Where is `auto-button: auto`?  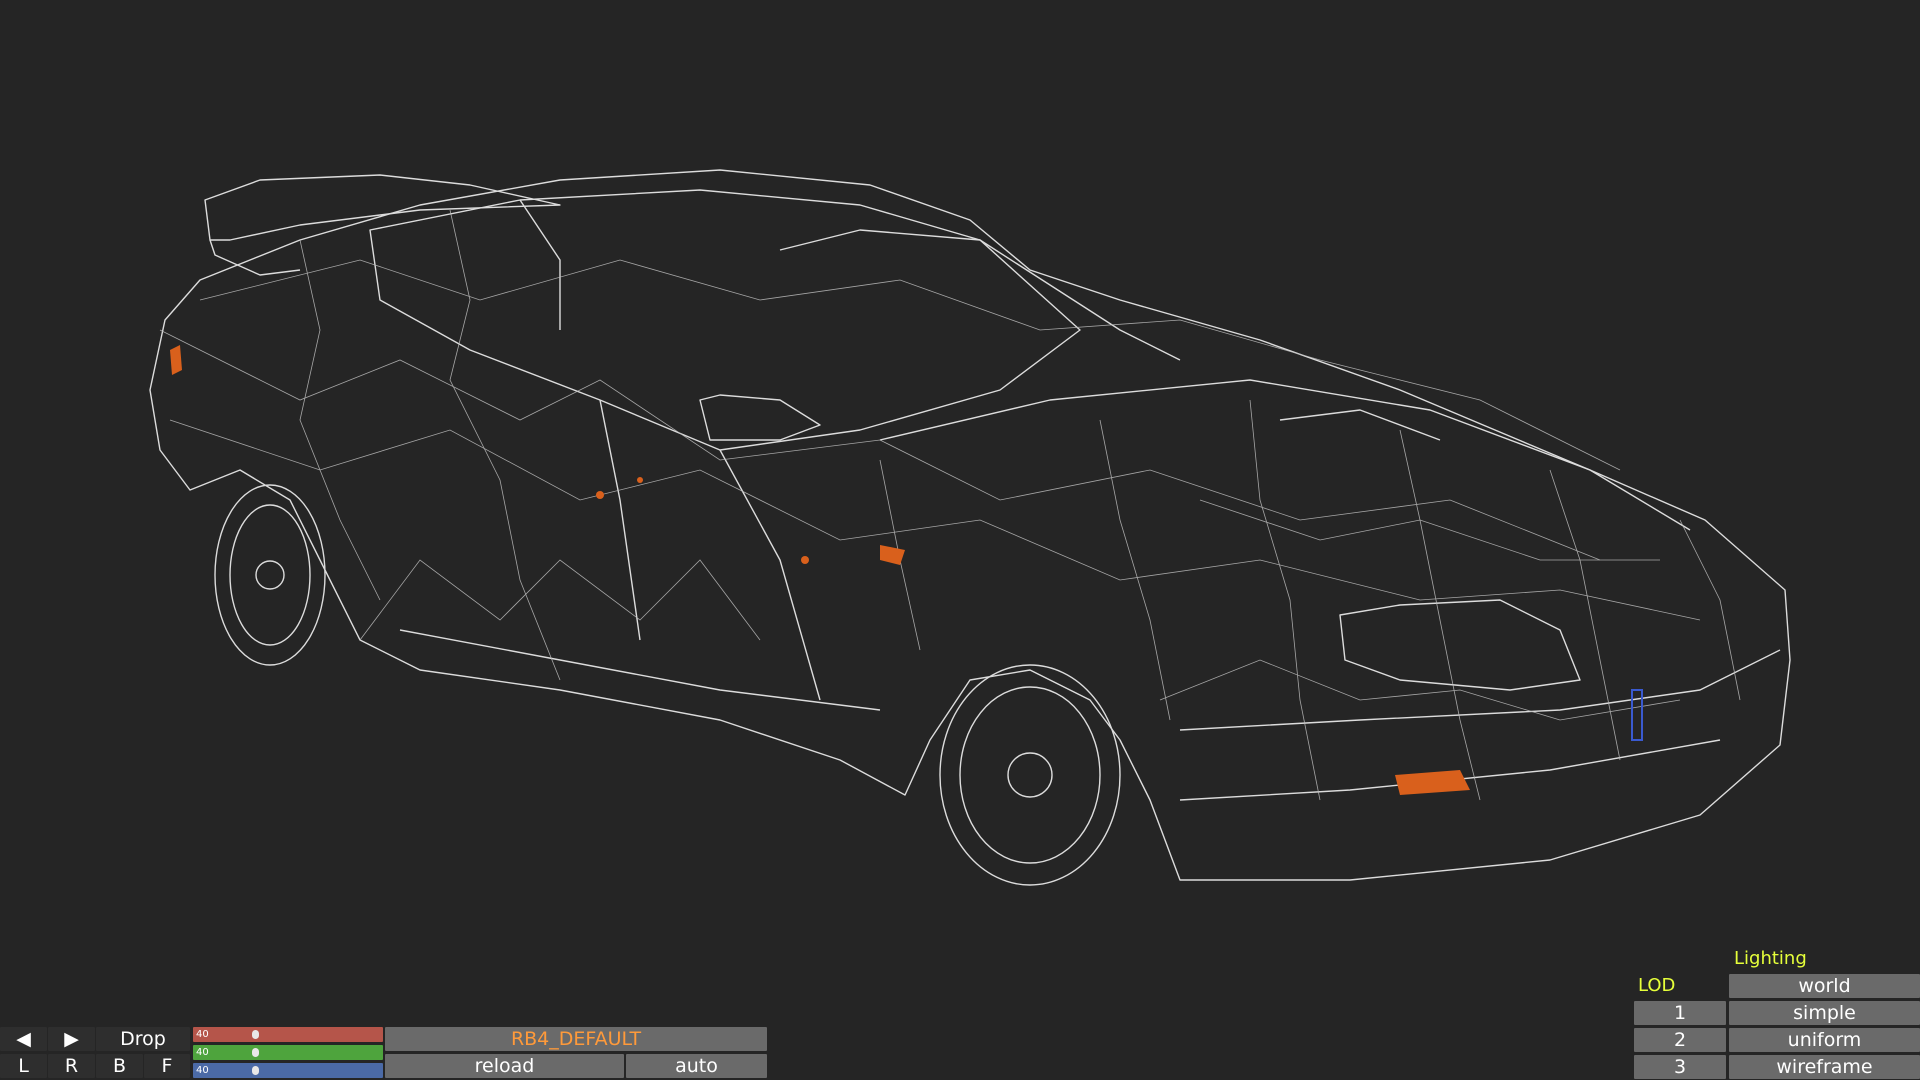
auto-button: auto is located at coordinates (696, 1066).